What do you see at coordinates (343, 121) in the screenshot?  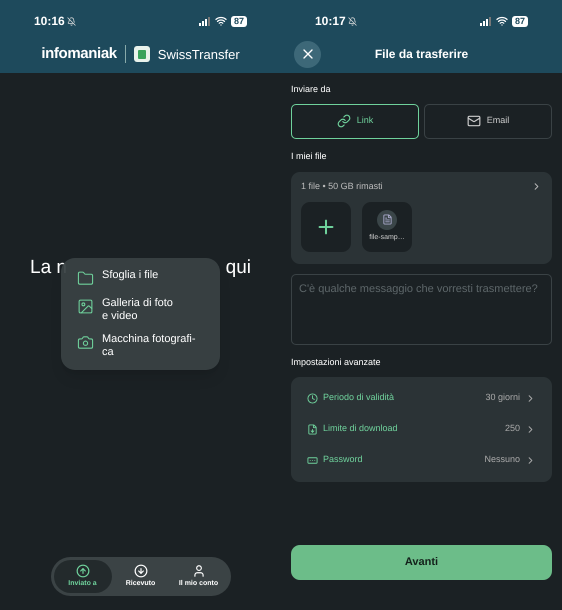 I see `link-icon` at bounding box center [343, 121].